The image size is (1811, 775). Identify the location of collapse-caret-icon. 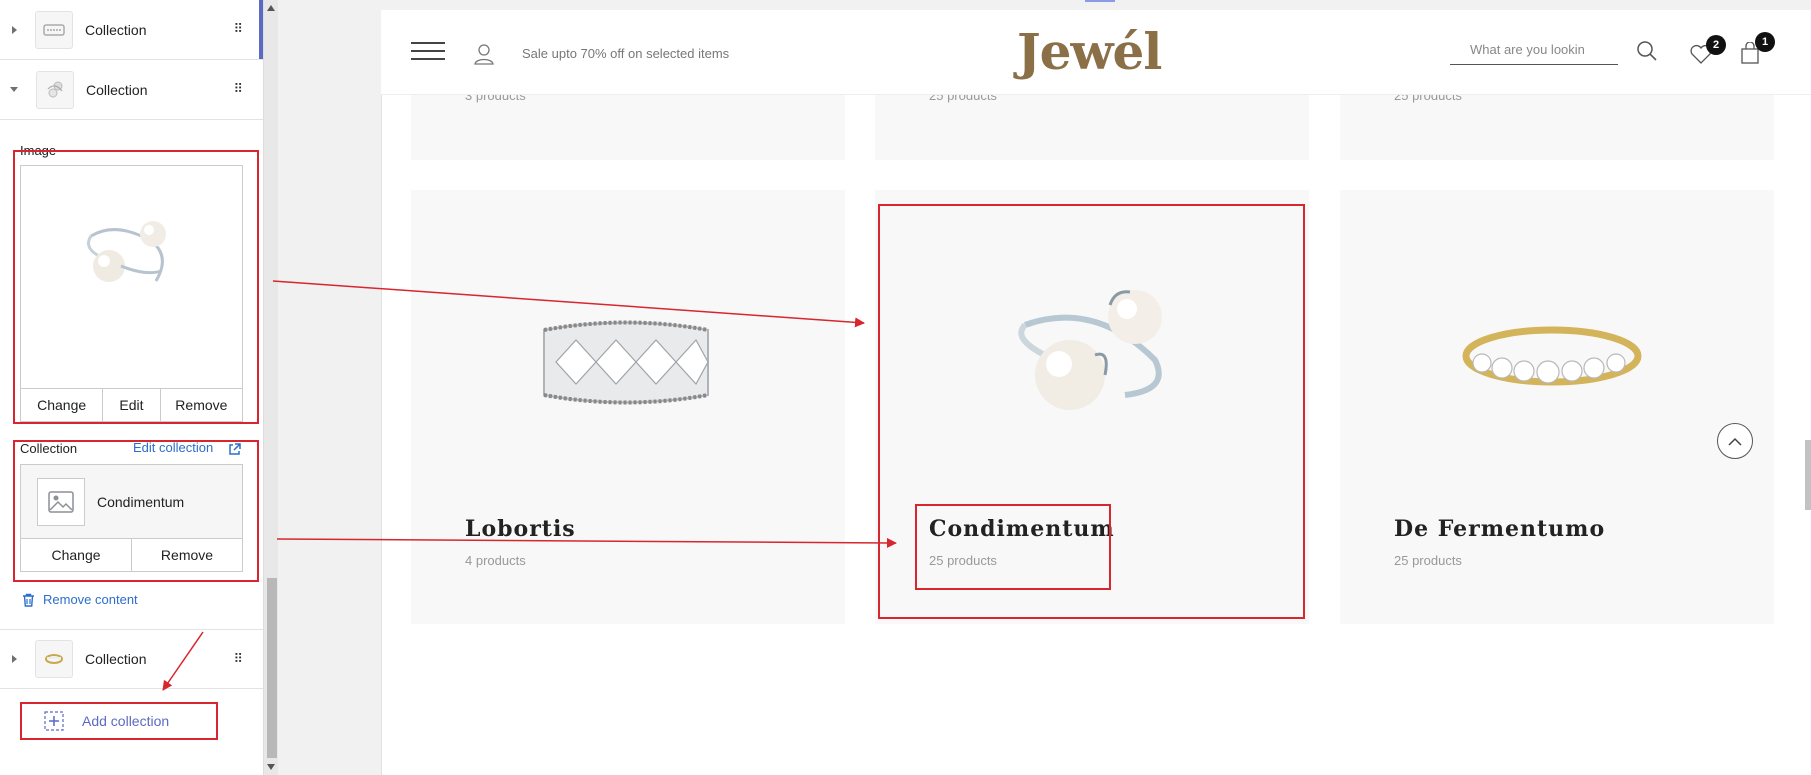
(14, 89).